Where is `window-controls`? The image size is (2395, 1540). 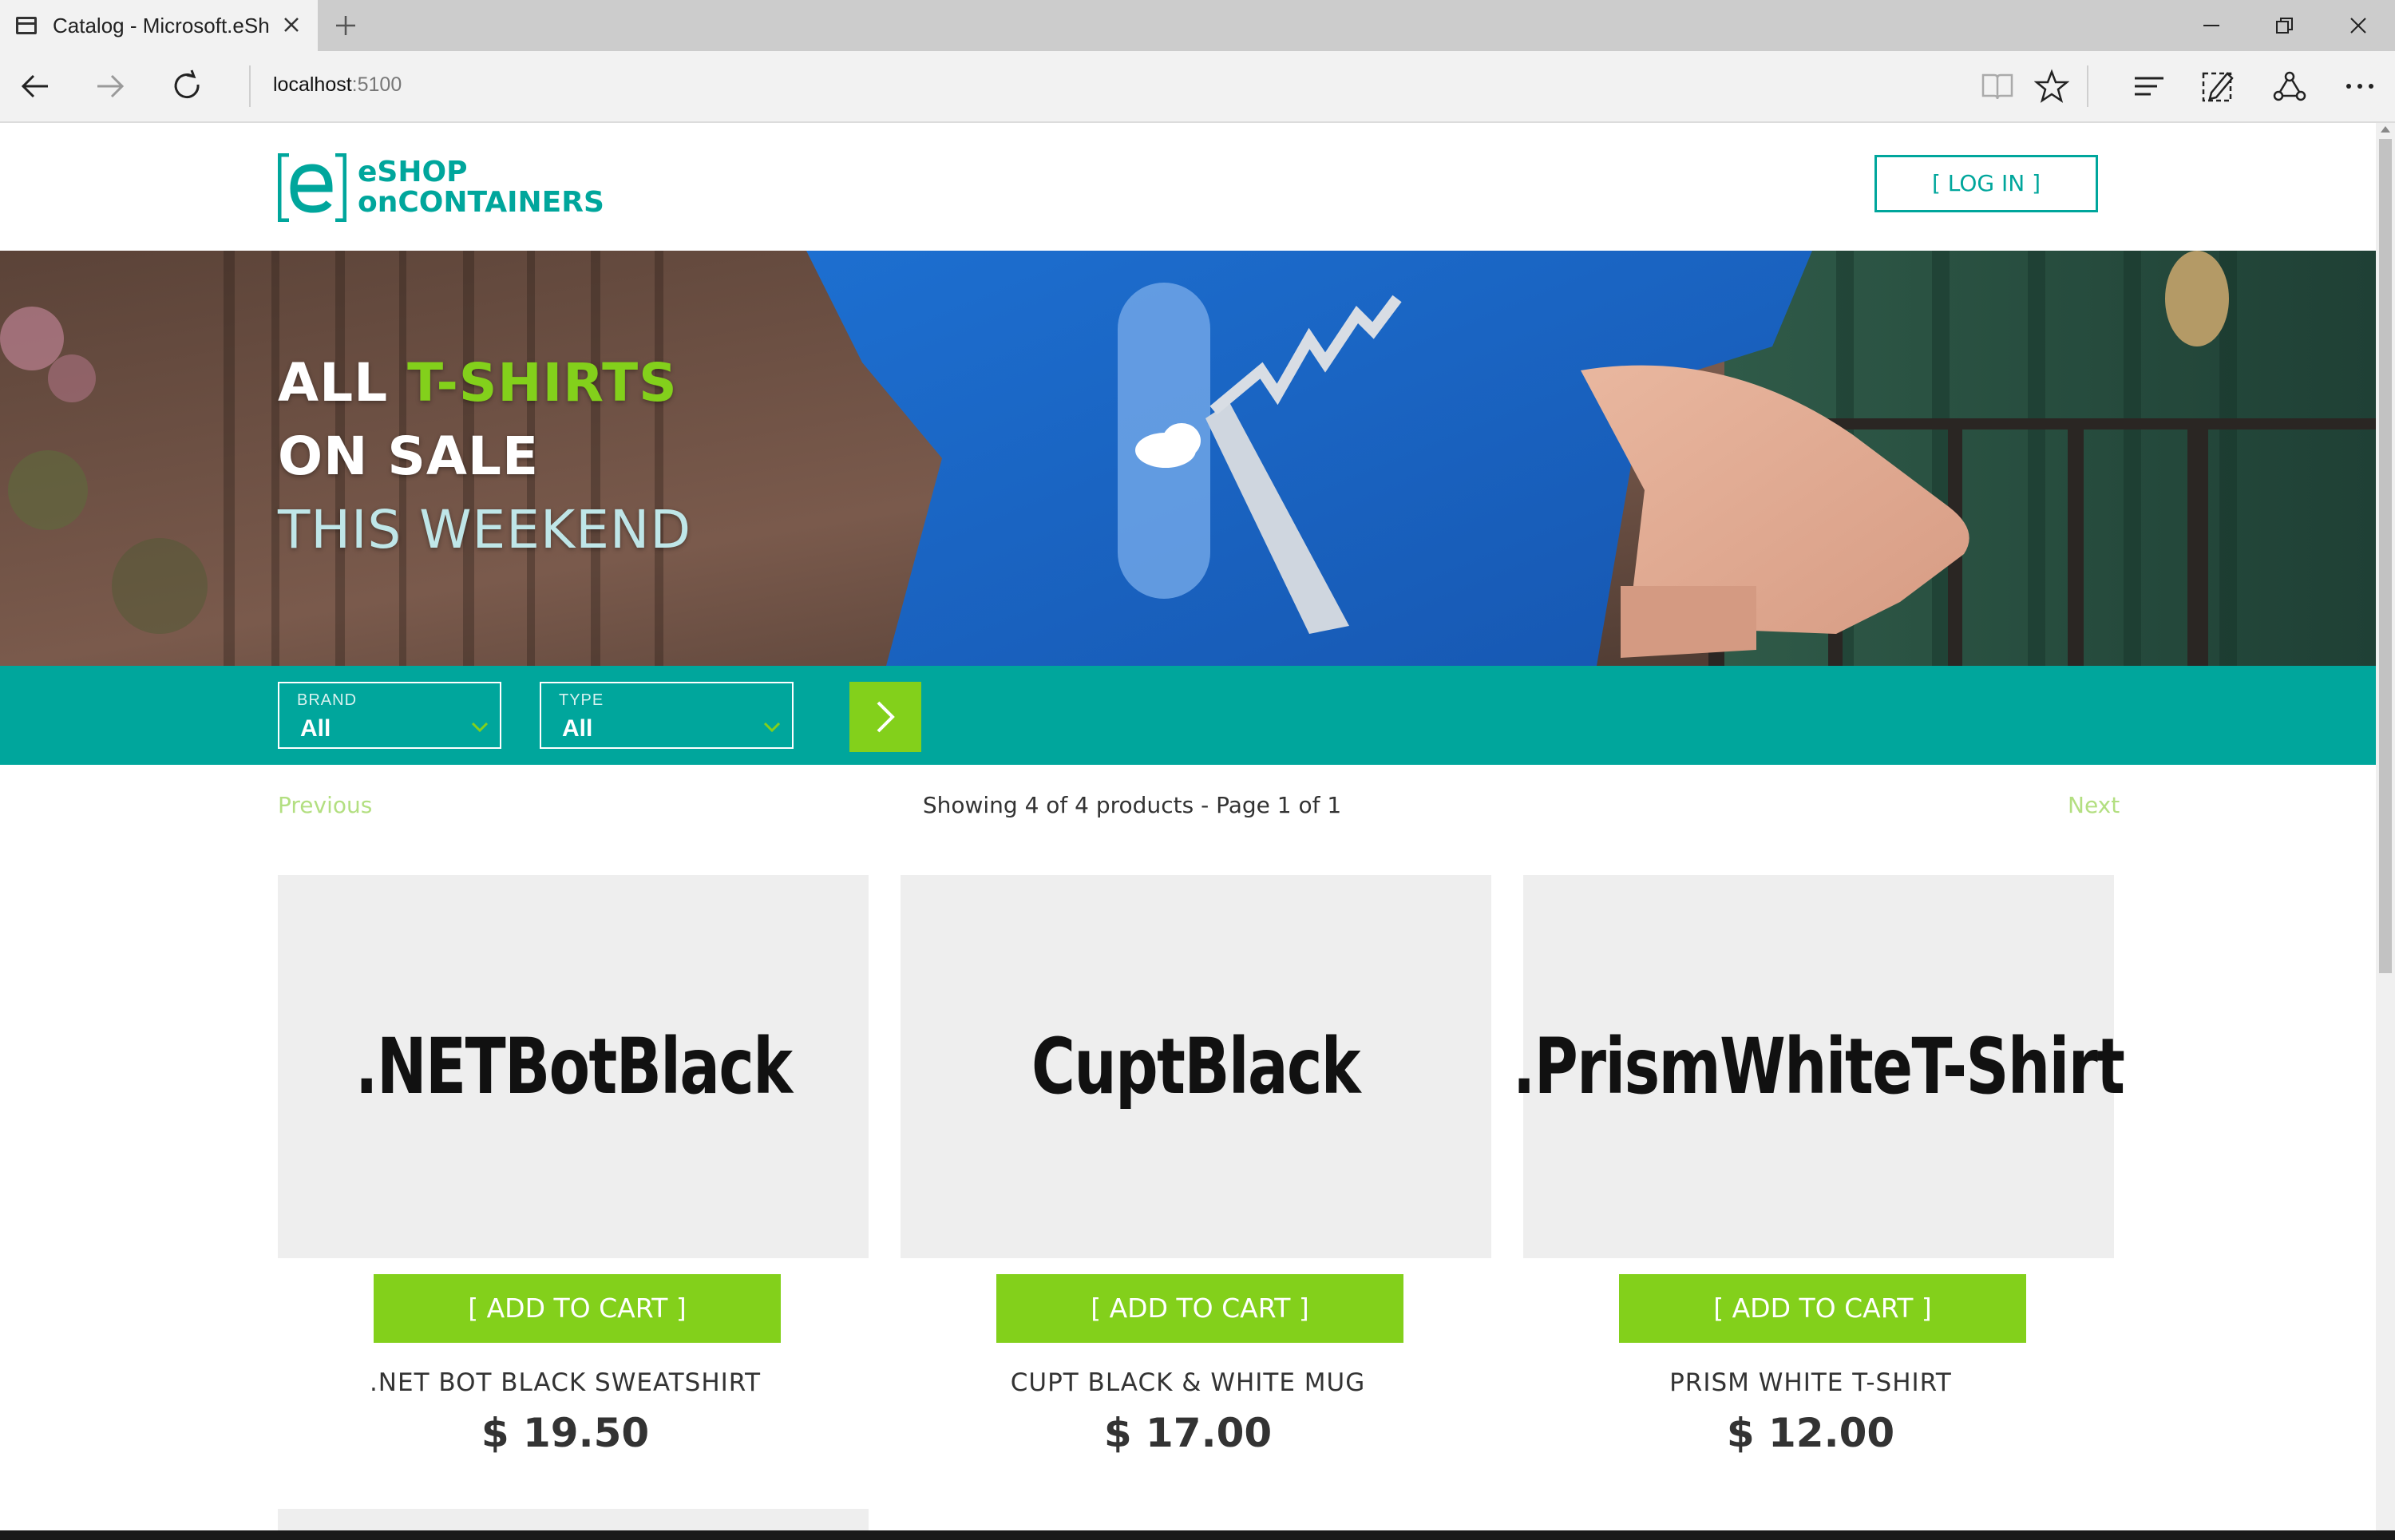
window-controls is located at coordinates (2285, 25).